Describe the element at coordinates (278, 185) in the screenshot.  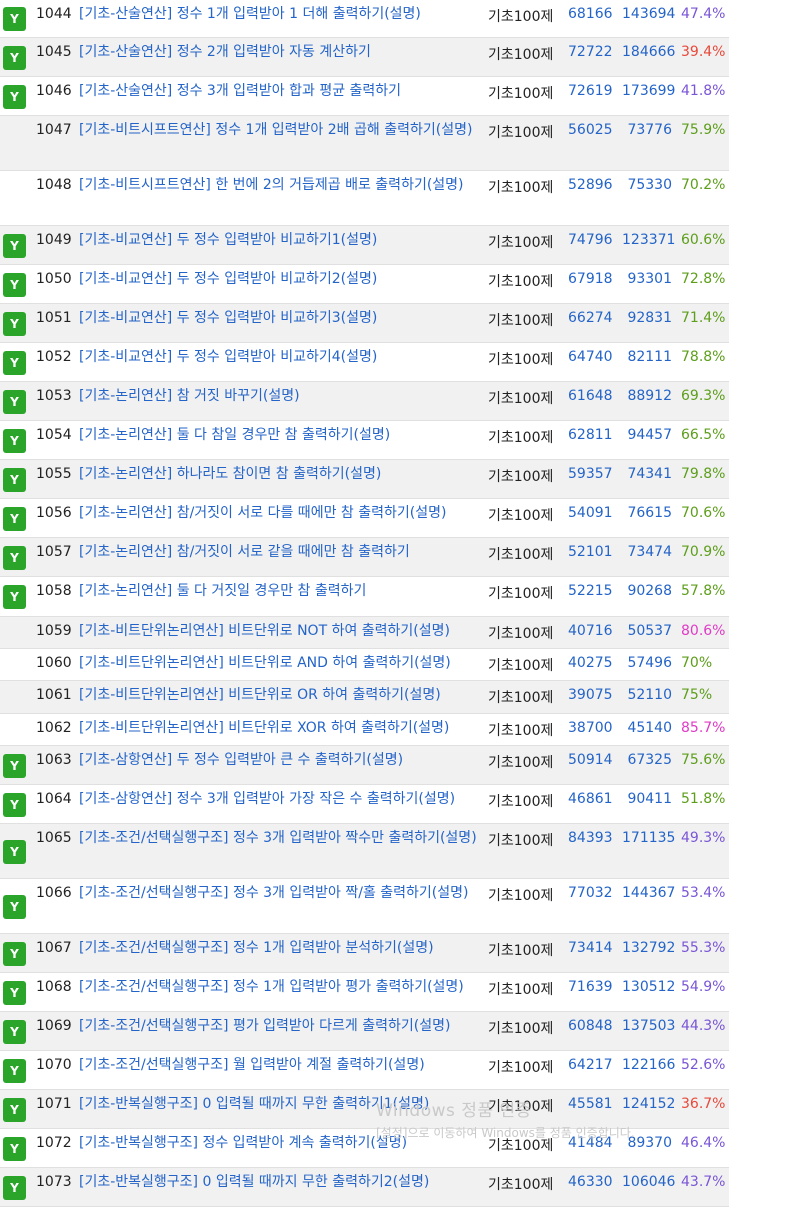
I see `problem-title-link: [기초-비트시프트연산] 한 번에 2의 거듭제곱 배로 출력하기(설명)` at that location.